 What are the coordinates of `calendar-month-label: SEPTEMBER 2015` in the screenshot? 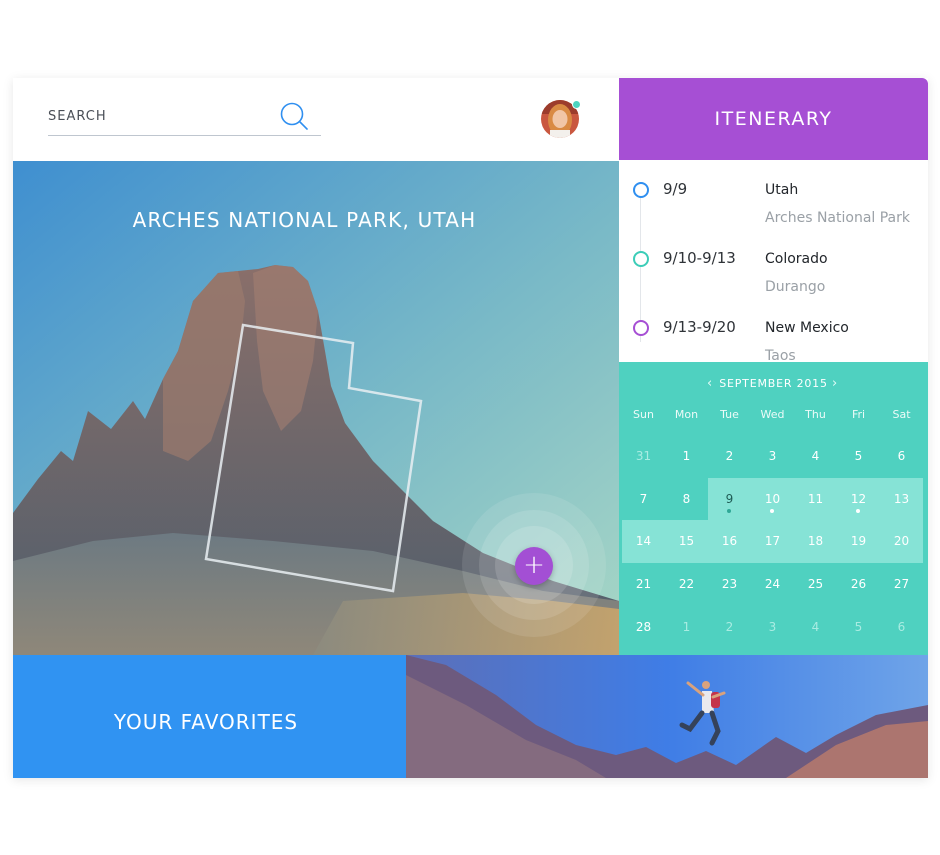 It's located at (773, 383).